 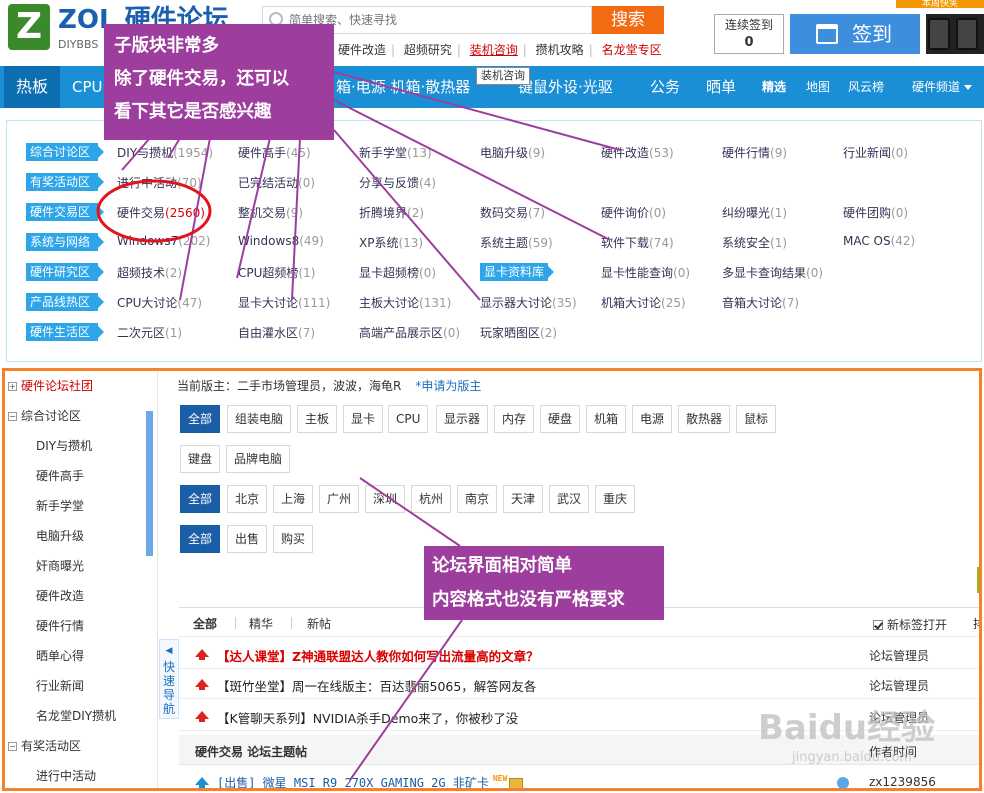 What do you see at coordinates (60, 685) in the screenshot?
I see `sidebar-item-industry-news: 行业新闻` at bounding box center [60, 685].